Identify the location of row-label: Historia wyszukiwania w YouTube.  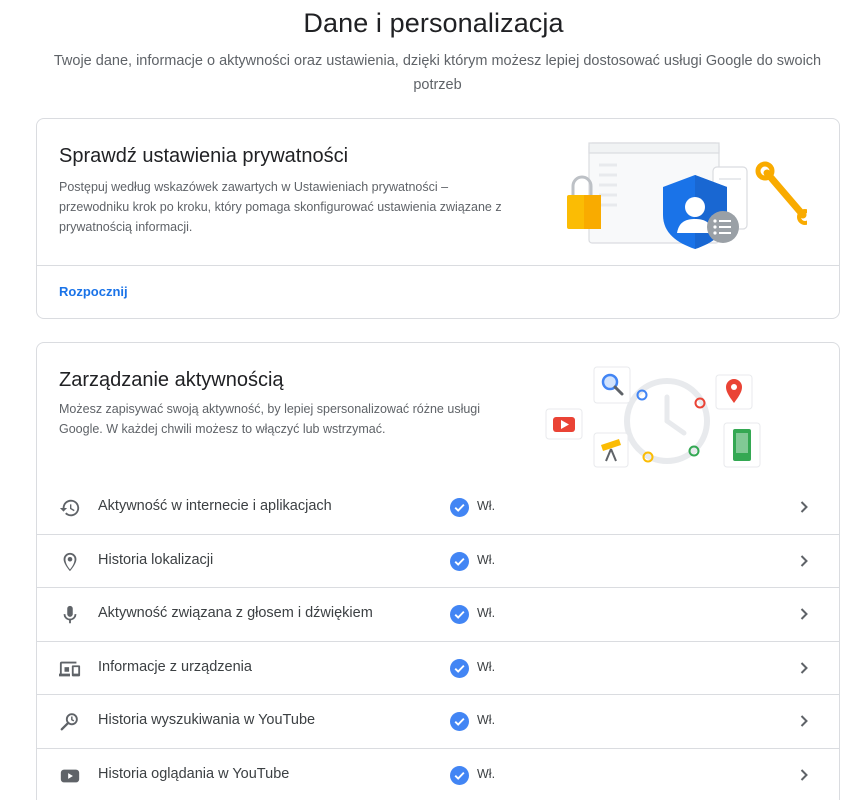
(207, 720).